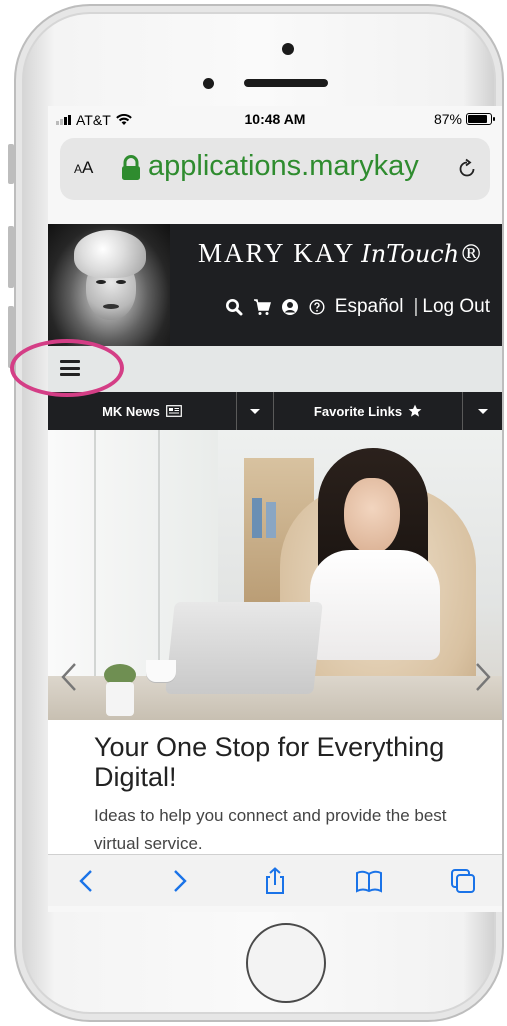 The image size is (507, 1026). Describe the element at coordinates (463, 881) in the screenshot. I see `tabs-icon` at that location.